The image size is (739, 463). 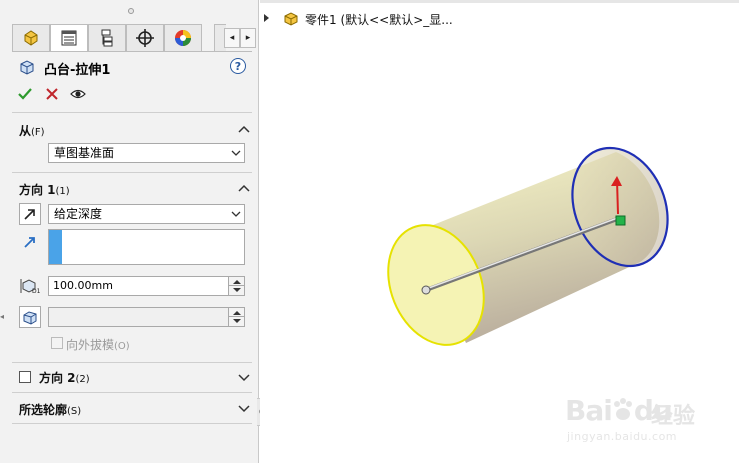 What do you see at coordinates (44, 189) in the screenshot?
I see `section-direction1-title: 方向 1(1)` at bounding box center [44, 189].